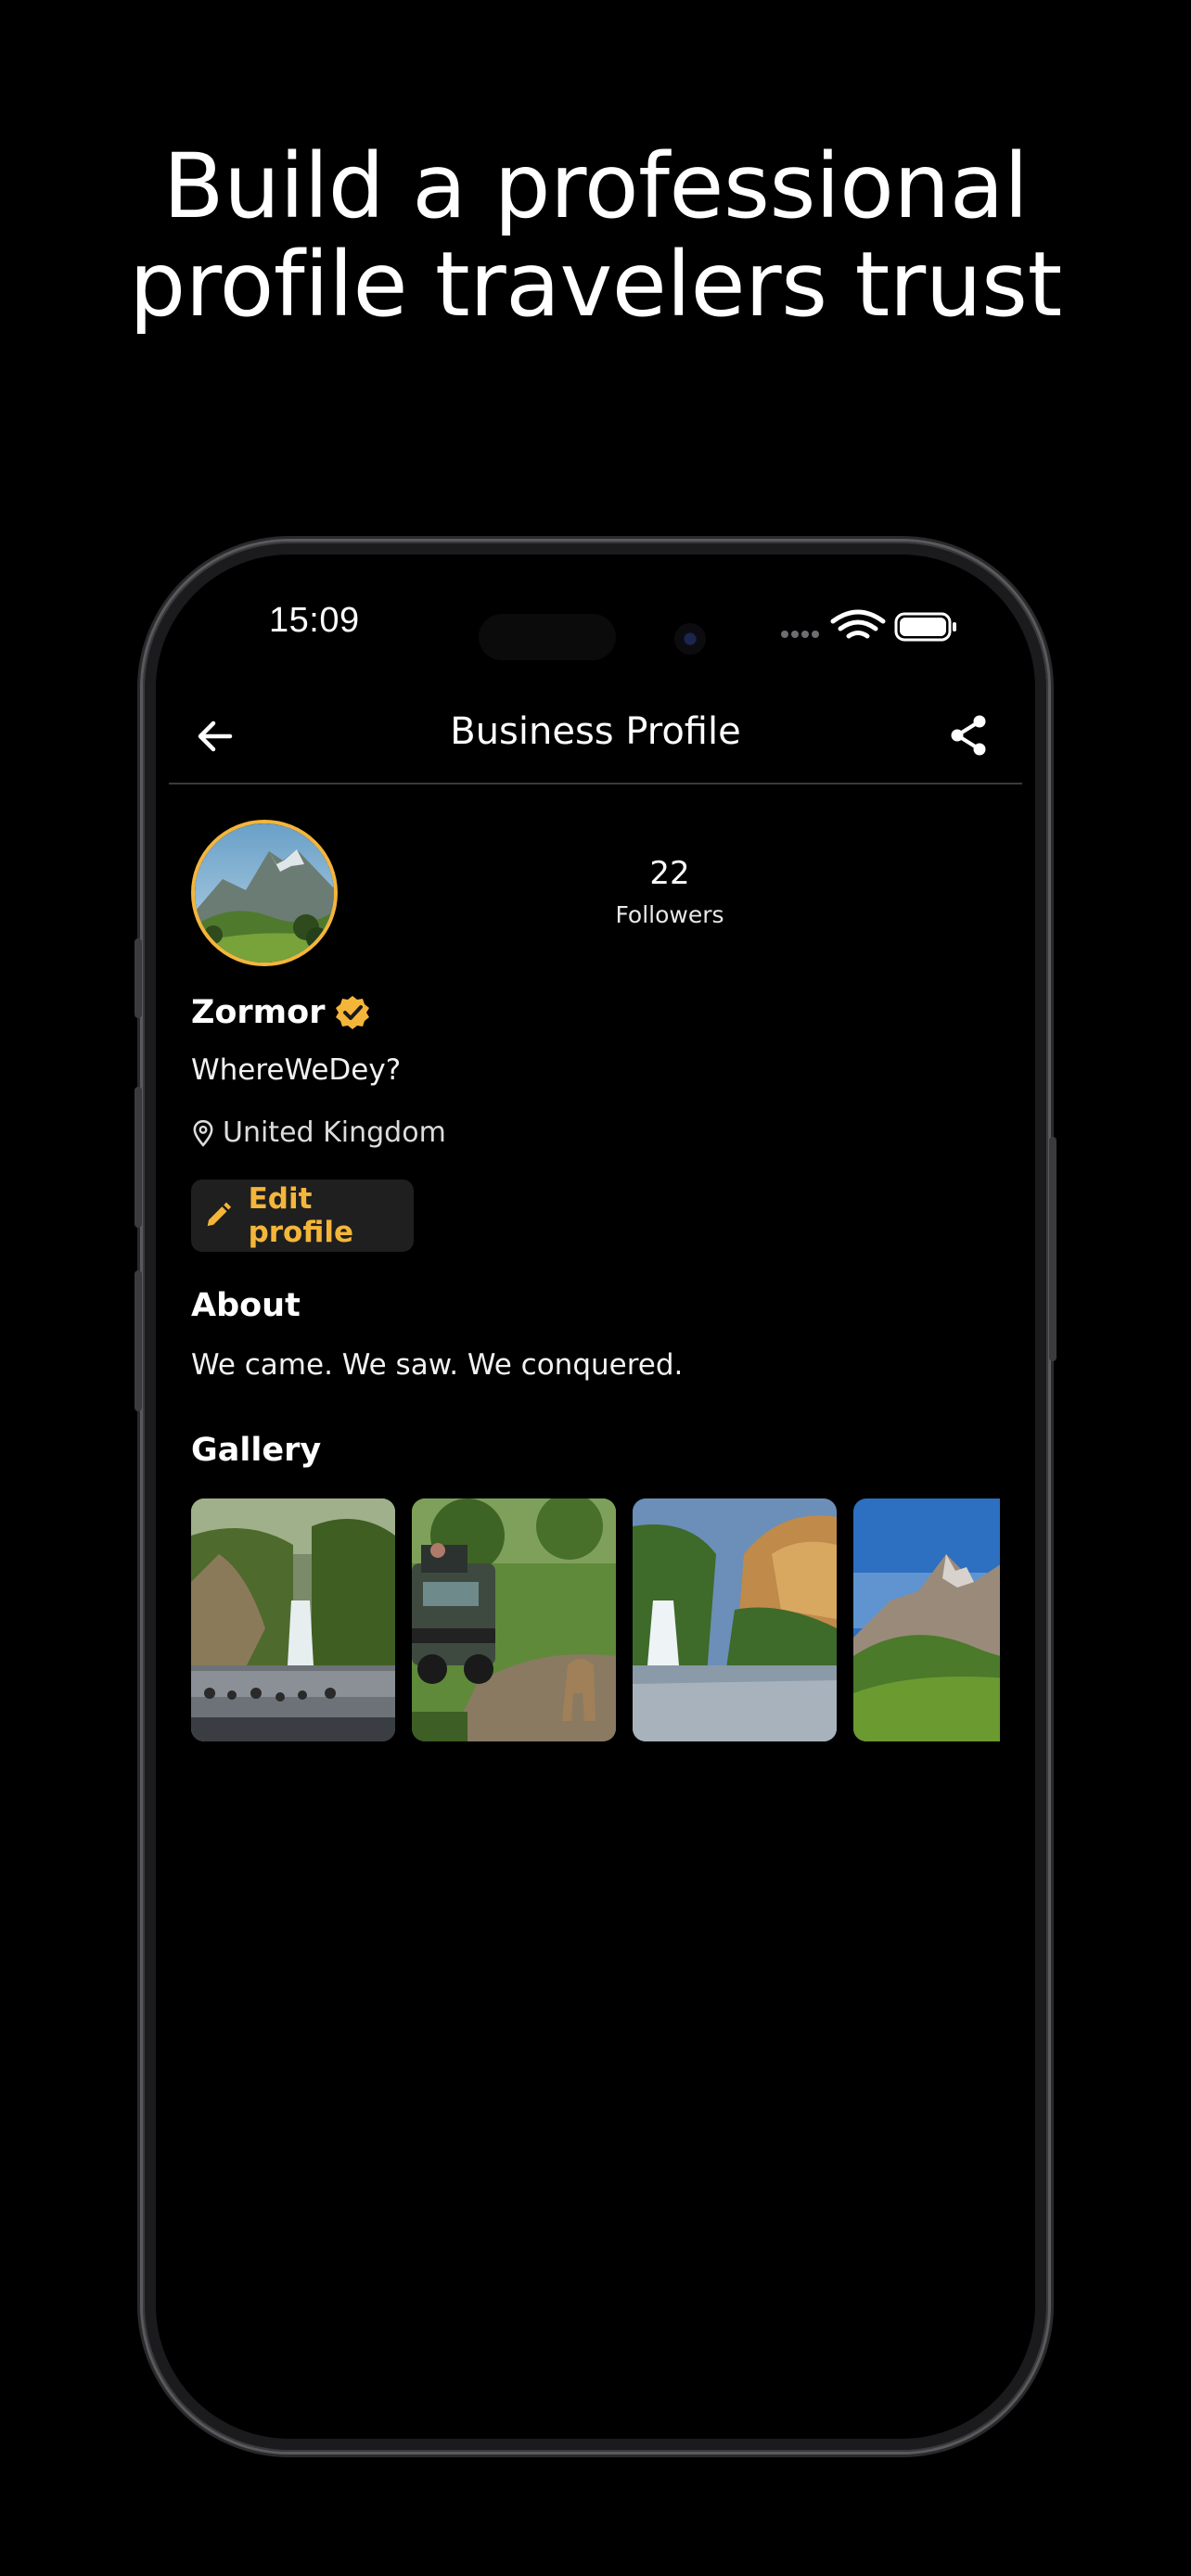 The width and height of the screenshot is (1191, 2576). Describe the element at coordinates (246, 1305) in the screenshot. I see `about-heading: About` at that location.